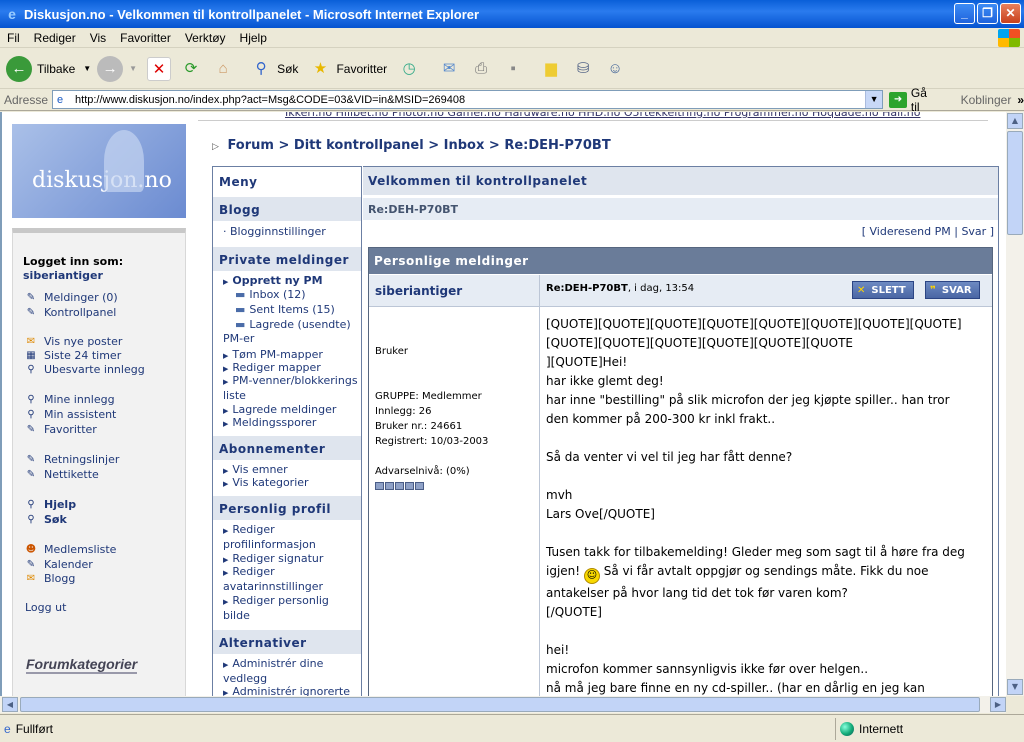 This screenshot has height=742, width=1024. Describe the element at coordinates (70, 297) in the screenshot. I see `messages-link: ✎ Meldinger (0)` at that location.